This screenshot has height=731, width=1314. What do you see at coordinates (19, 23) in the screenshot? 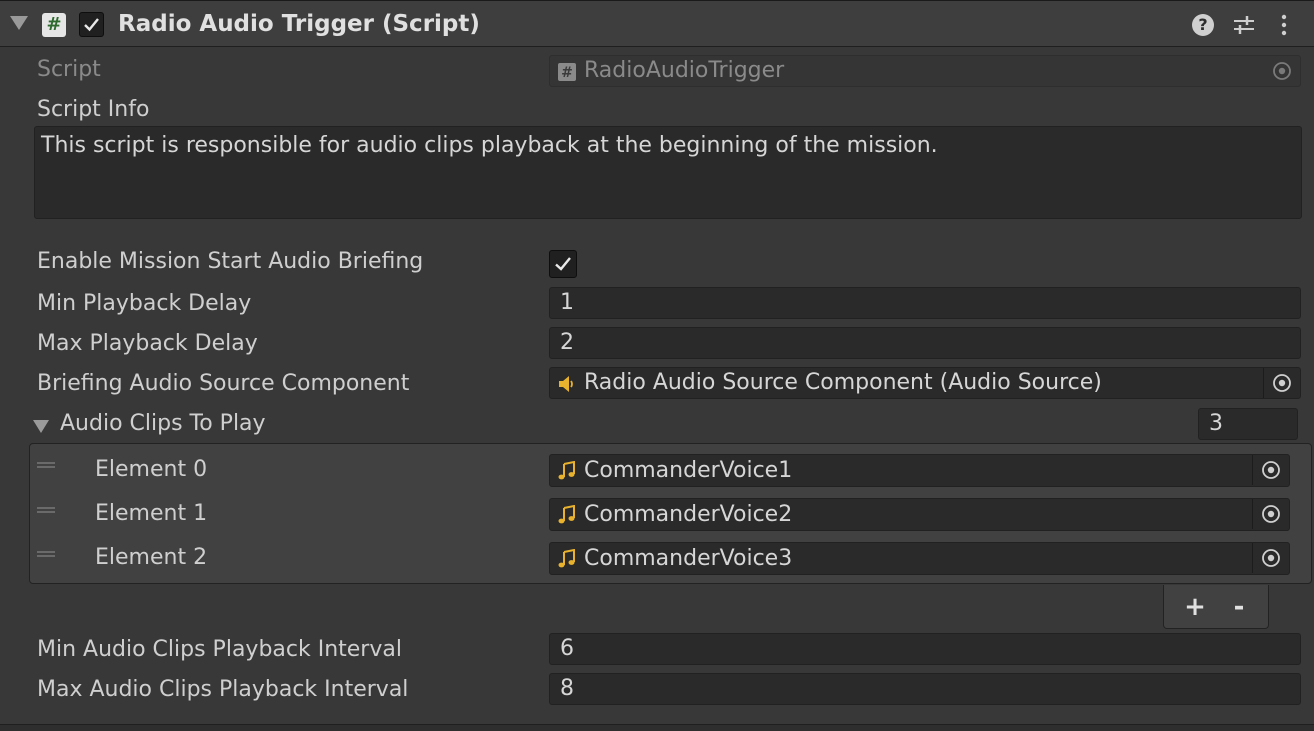
I see `collapse-arrow-icon` at bounding box center [19, 23].